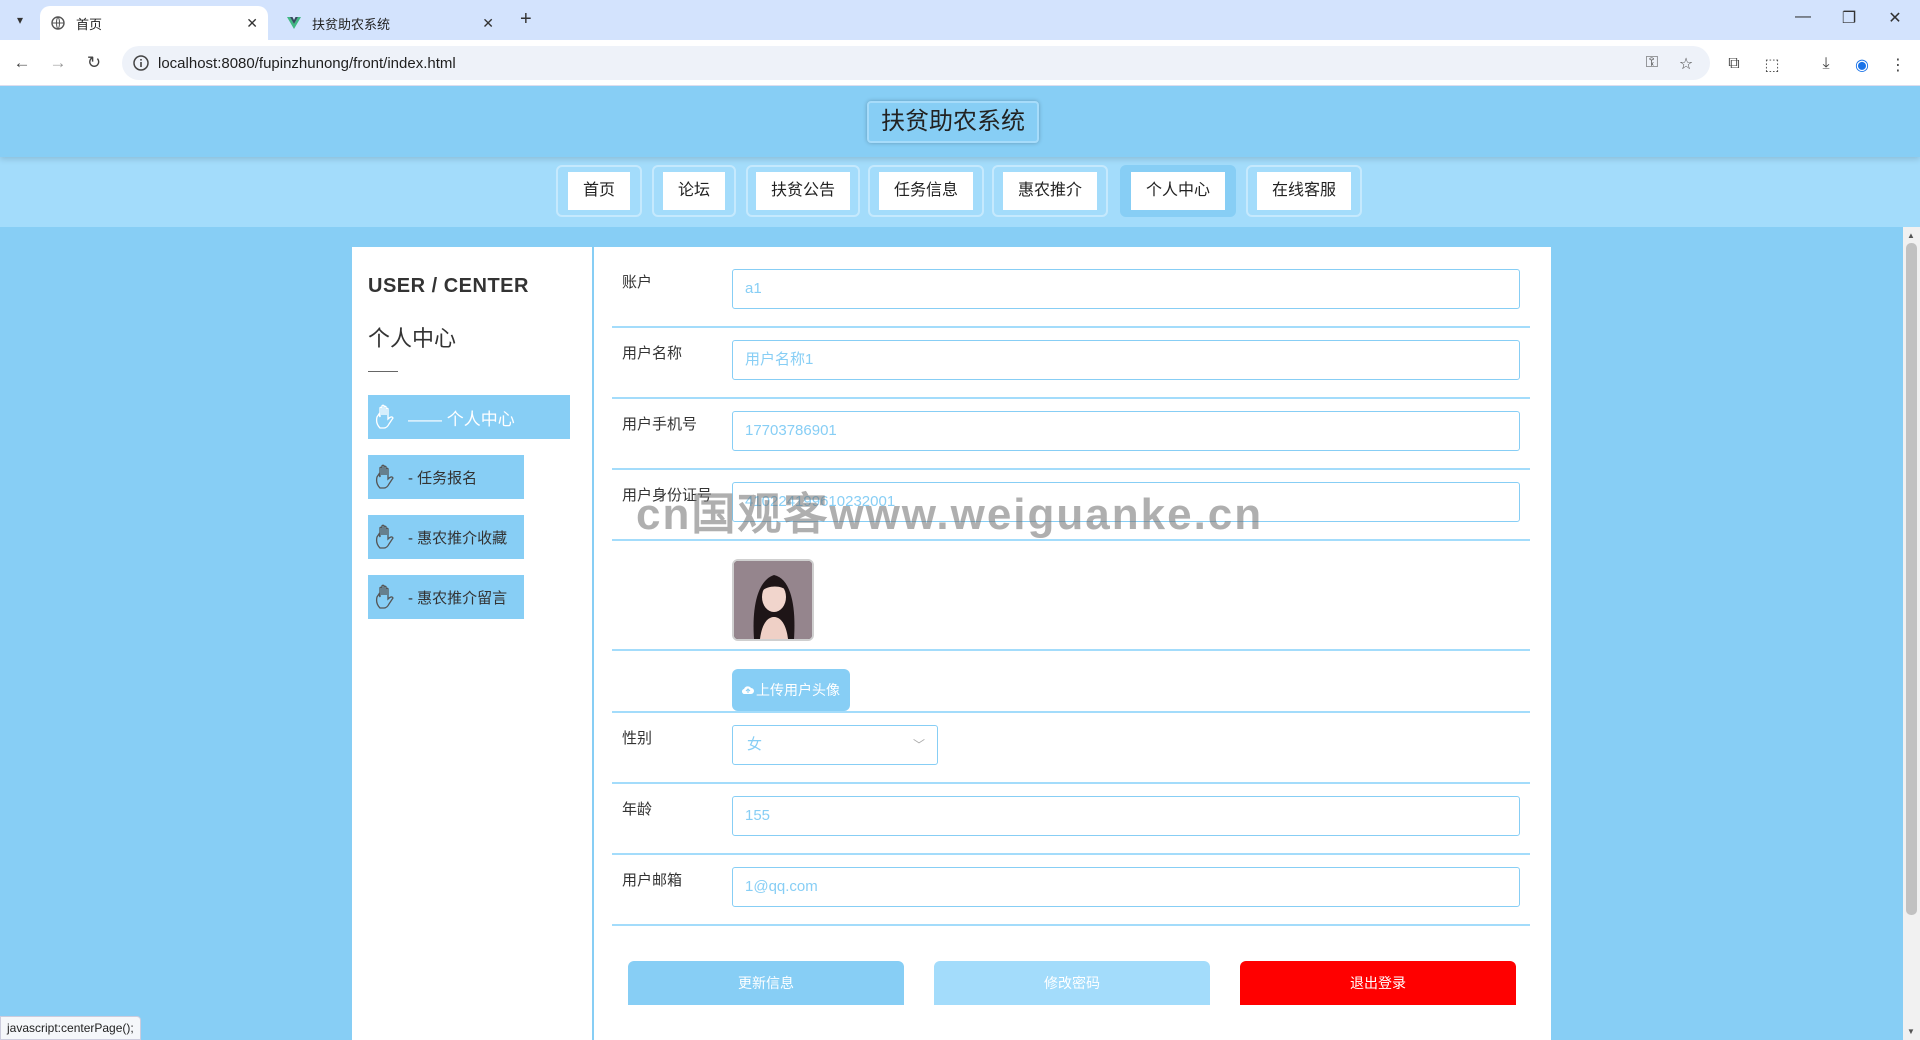  What do you see at coordinates (950, 514) in the screenshot?
I see `watermark: cn国观客www.weiguanke.cn` at bounding box center [950, 514].